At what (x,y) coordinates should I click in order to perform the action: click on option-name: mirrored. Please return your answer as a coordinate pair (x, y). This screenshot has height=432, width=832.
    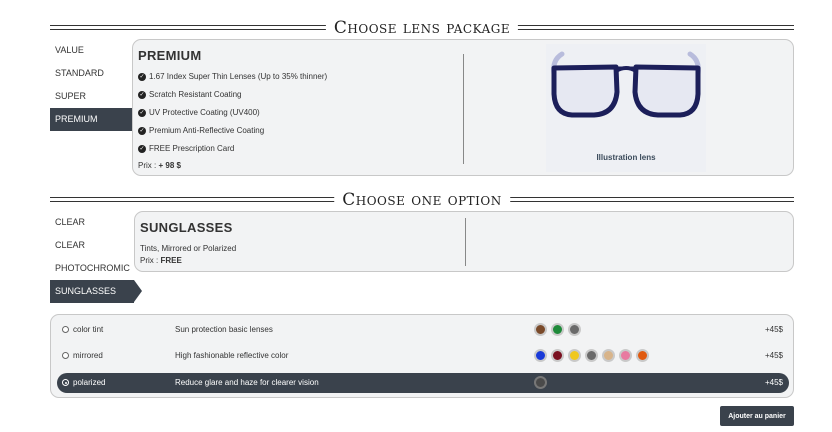
    Looking at the image, I should click on (88, 355).